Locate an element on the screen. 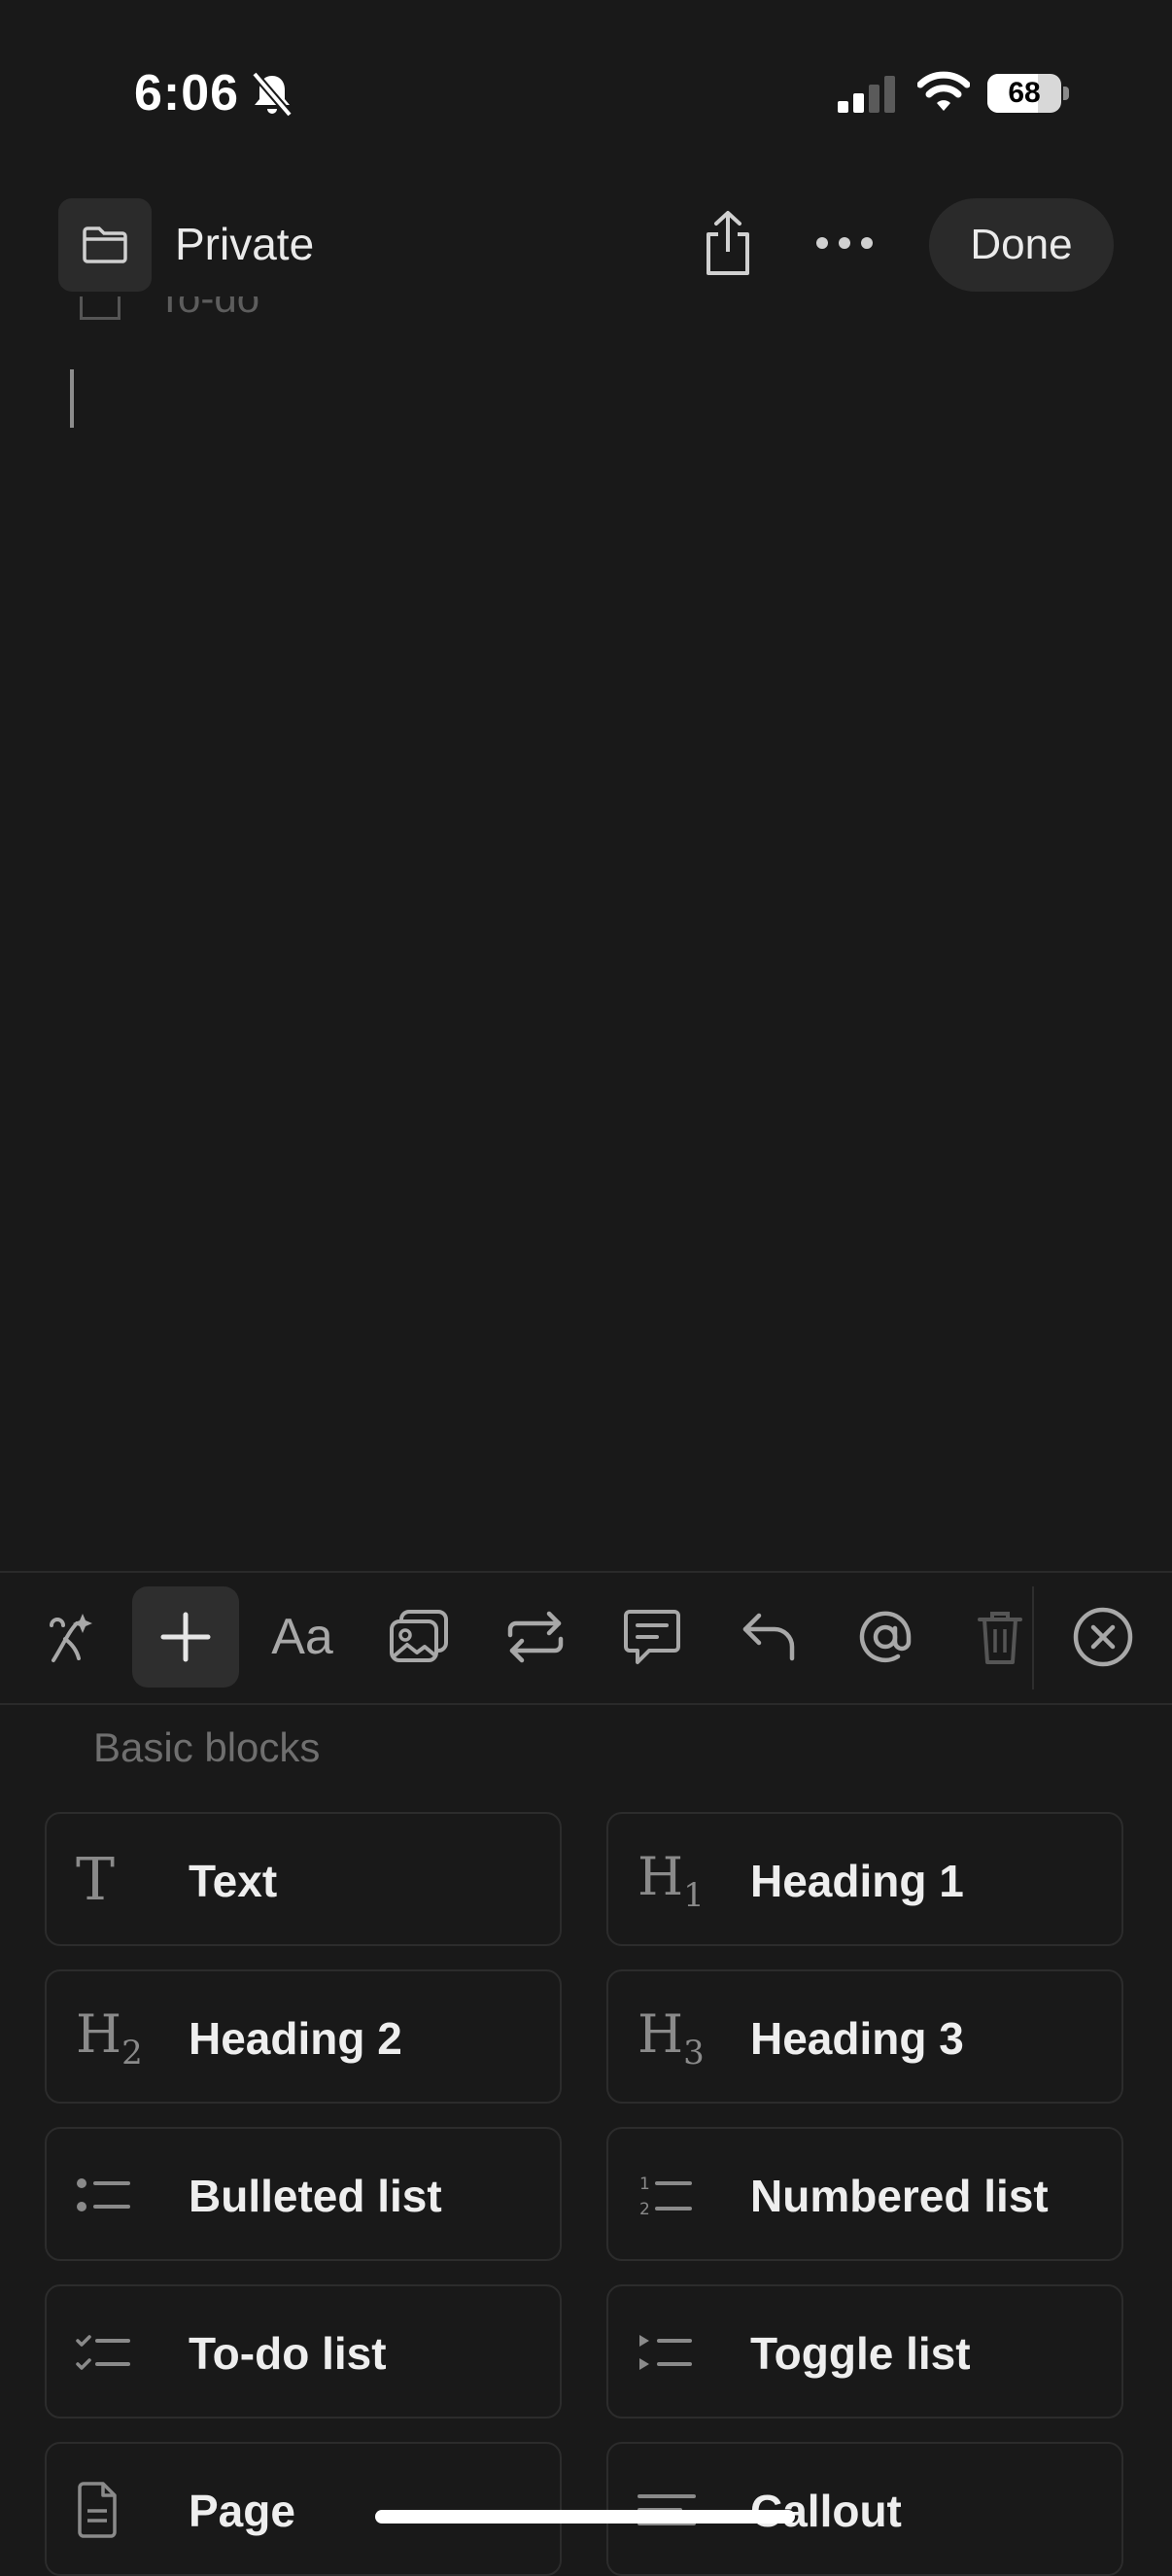  mention-icon is located at coordinates (886, 1637).